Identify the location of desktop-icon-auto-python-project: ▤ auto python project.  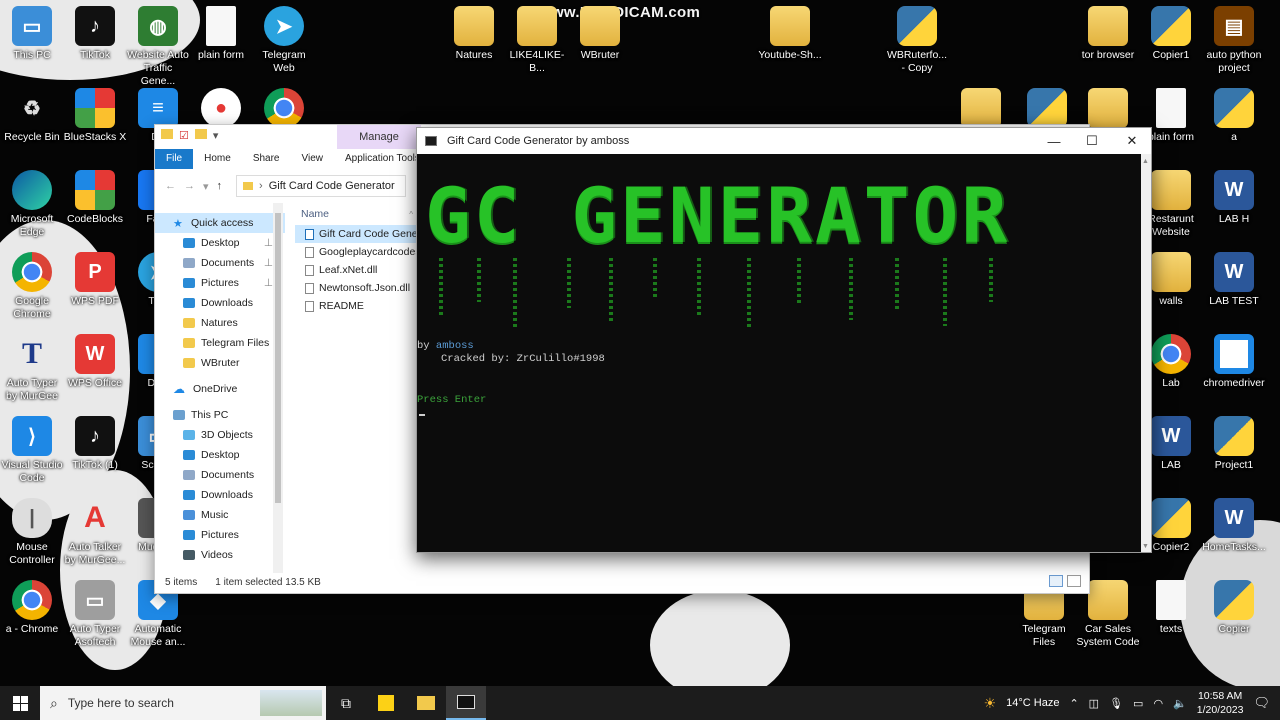
(1234, 40).